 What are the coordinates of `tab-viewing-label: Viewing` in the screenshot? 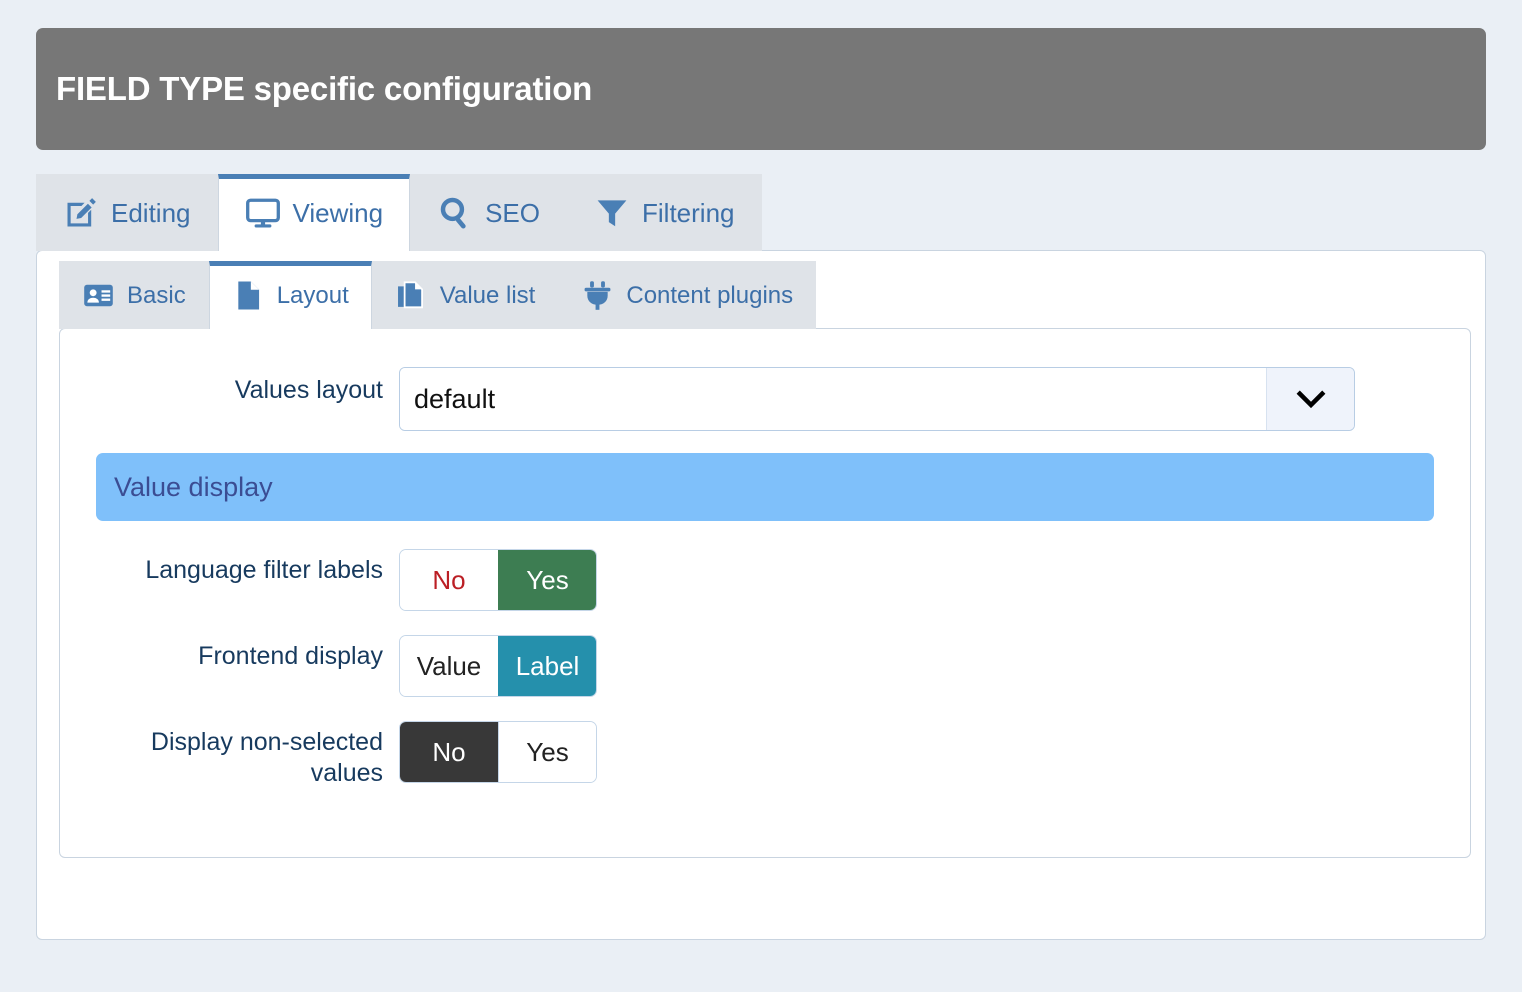 It's located at (338, 213).